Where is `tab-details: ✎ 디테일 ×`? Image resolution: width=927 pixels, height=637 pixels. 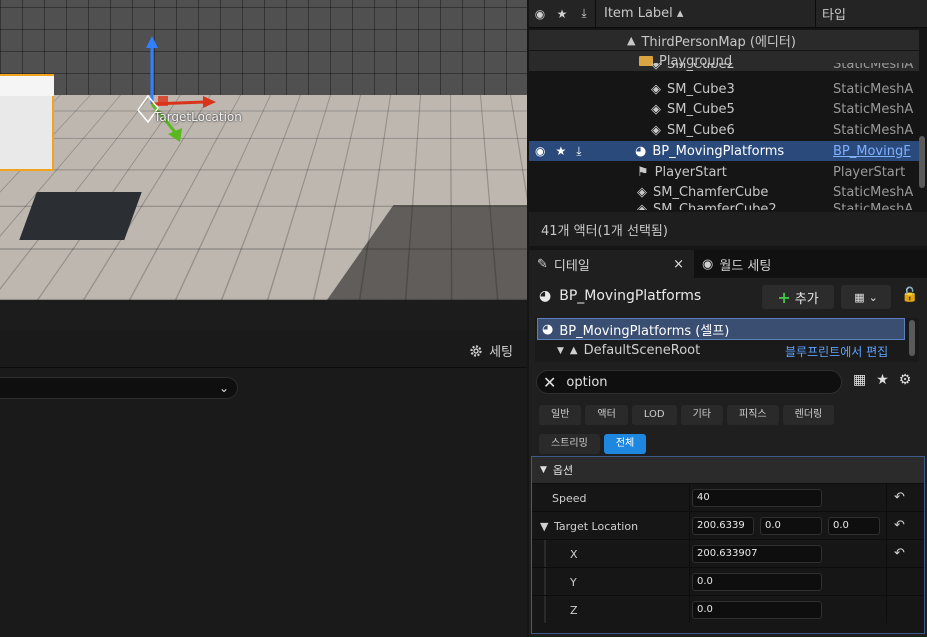 tab-details: ✎ 디테일 × is located at coordinates (611, 264).